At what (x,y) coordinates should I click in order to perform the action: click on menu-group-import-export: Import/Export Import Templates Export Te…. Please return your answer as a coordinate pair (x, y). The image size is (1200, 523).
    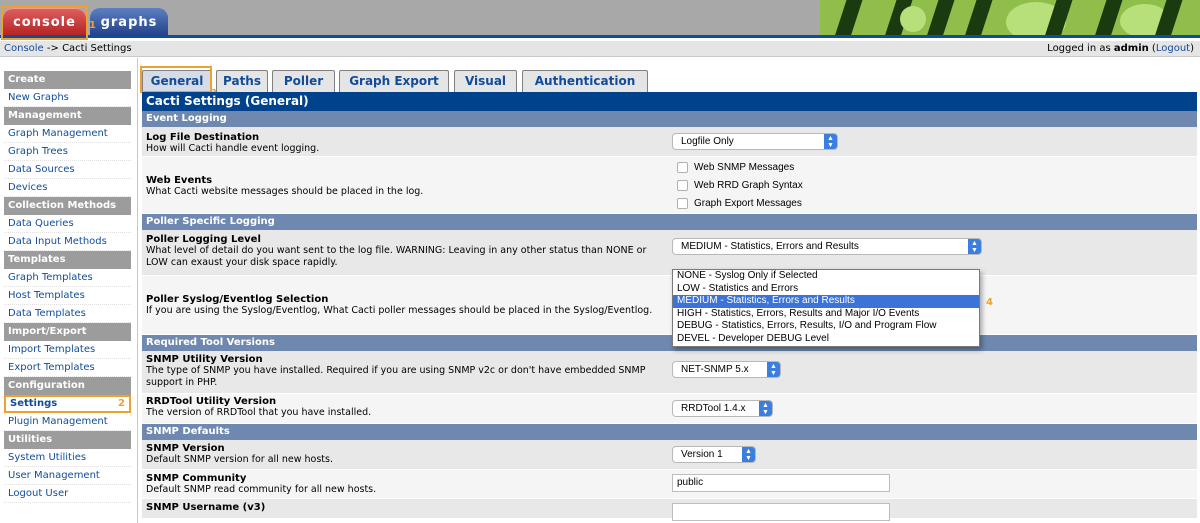
    Looking at the image, I should click on (67, 350).